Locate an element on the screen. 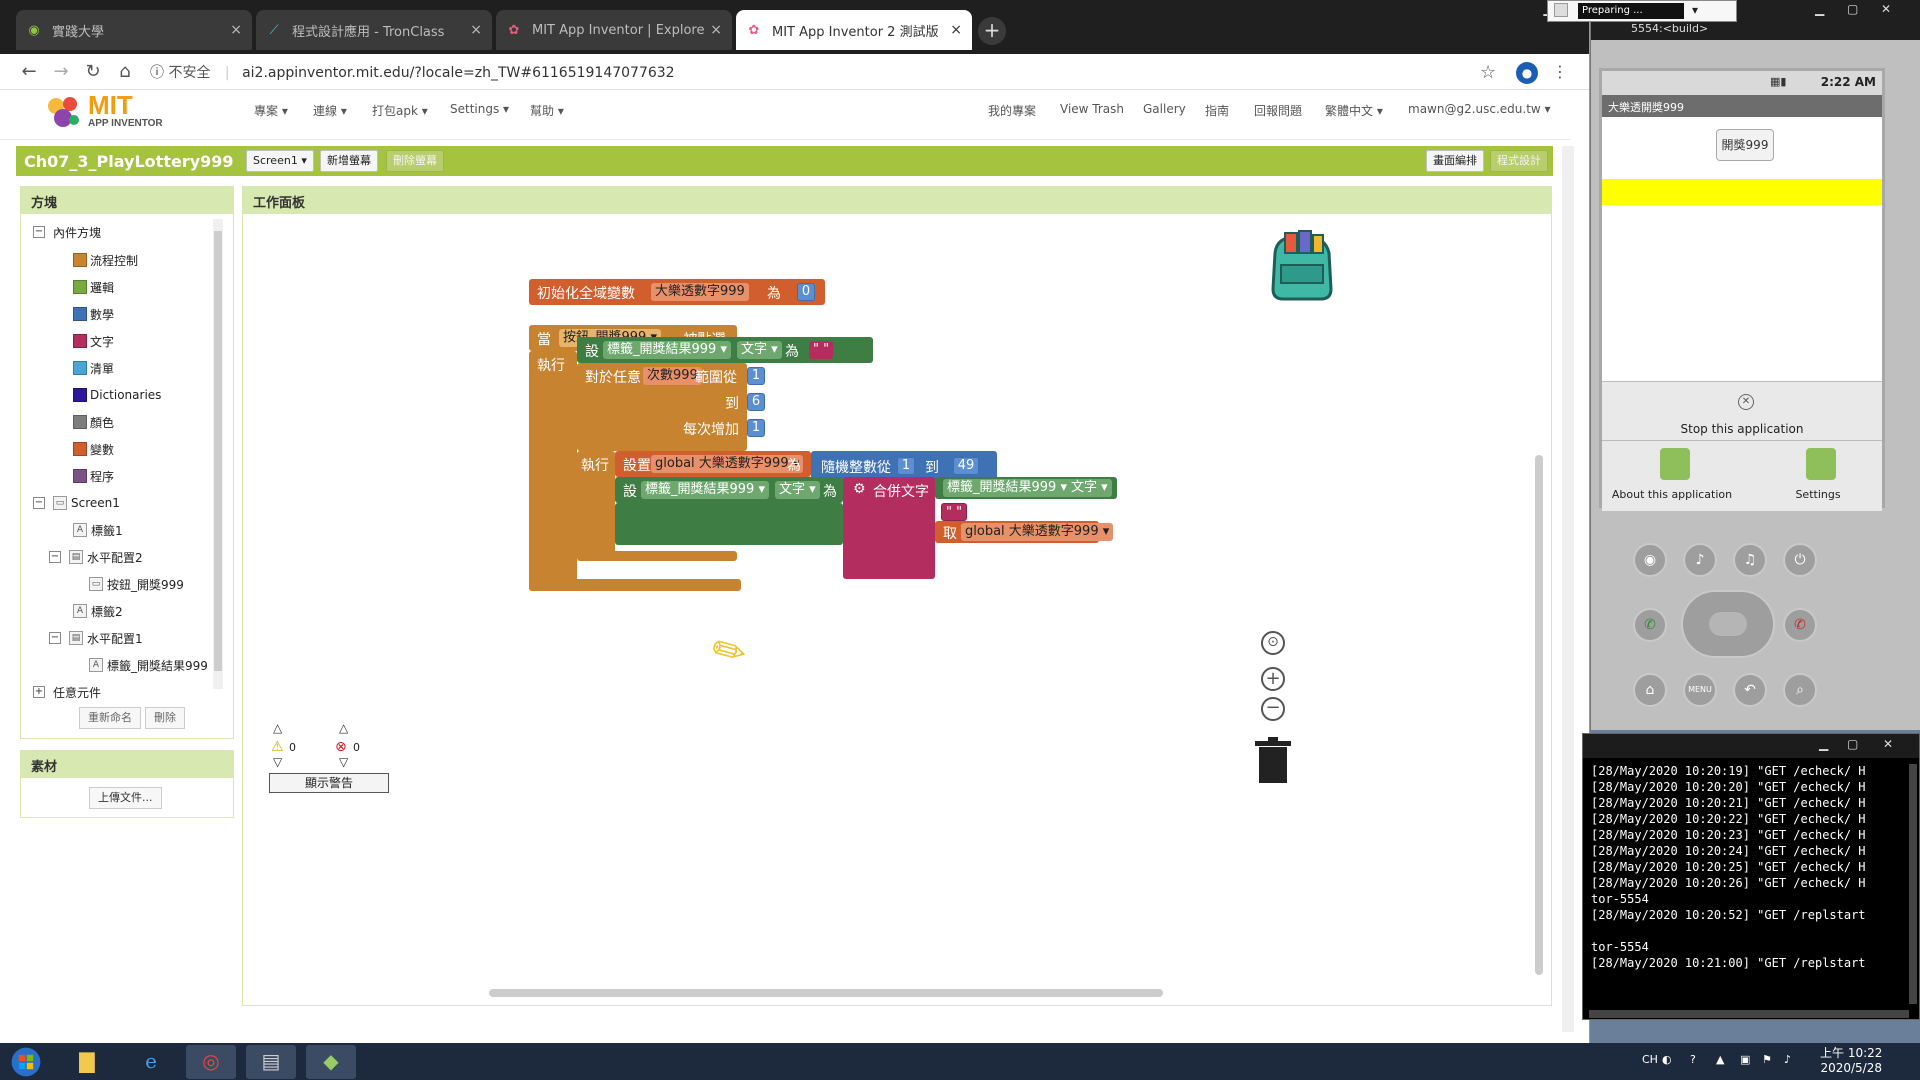  menu-project: 專案 ▾ is located at coordinates (271, 110).